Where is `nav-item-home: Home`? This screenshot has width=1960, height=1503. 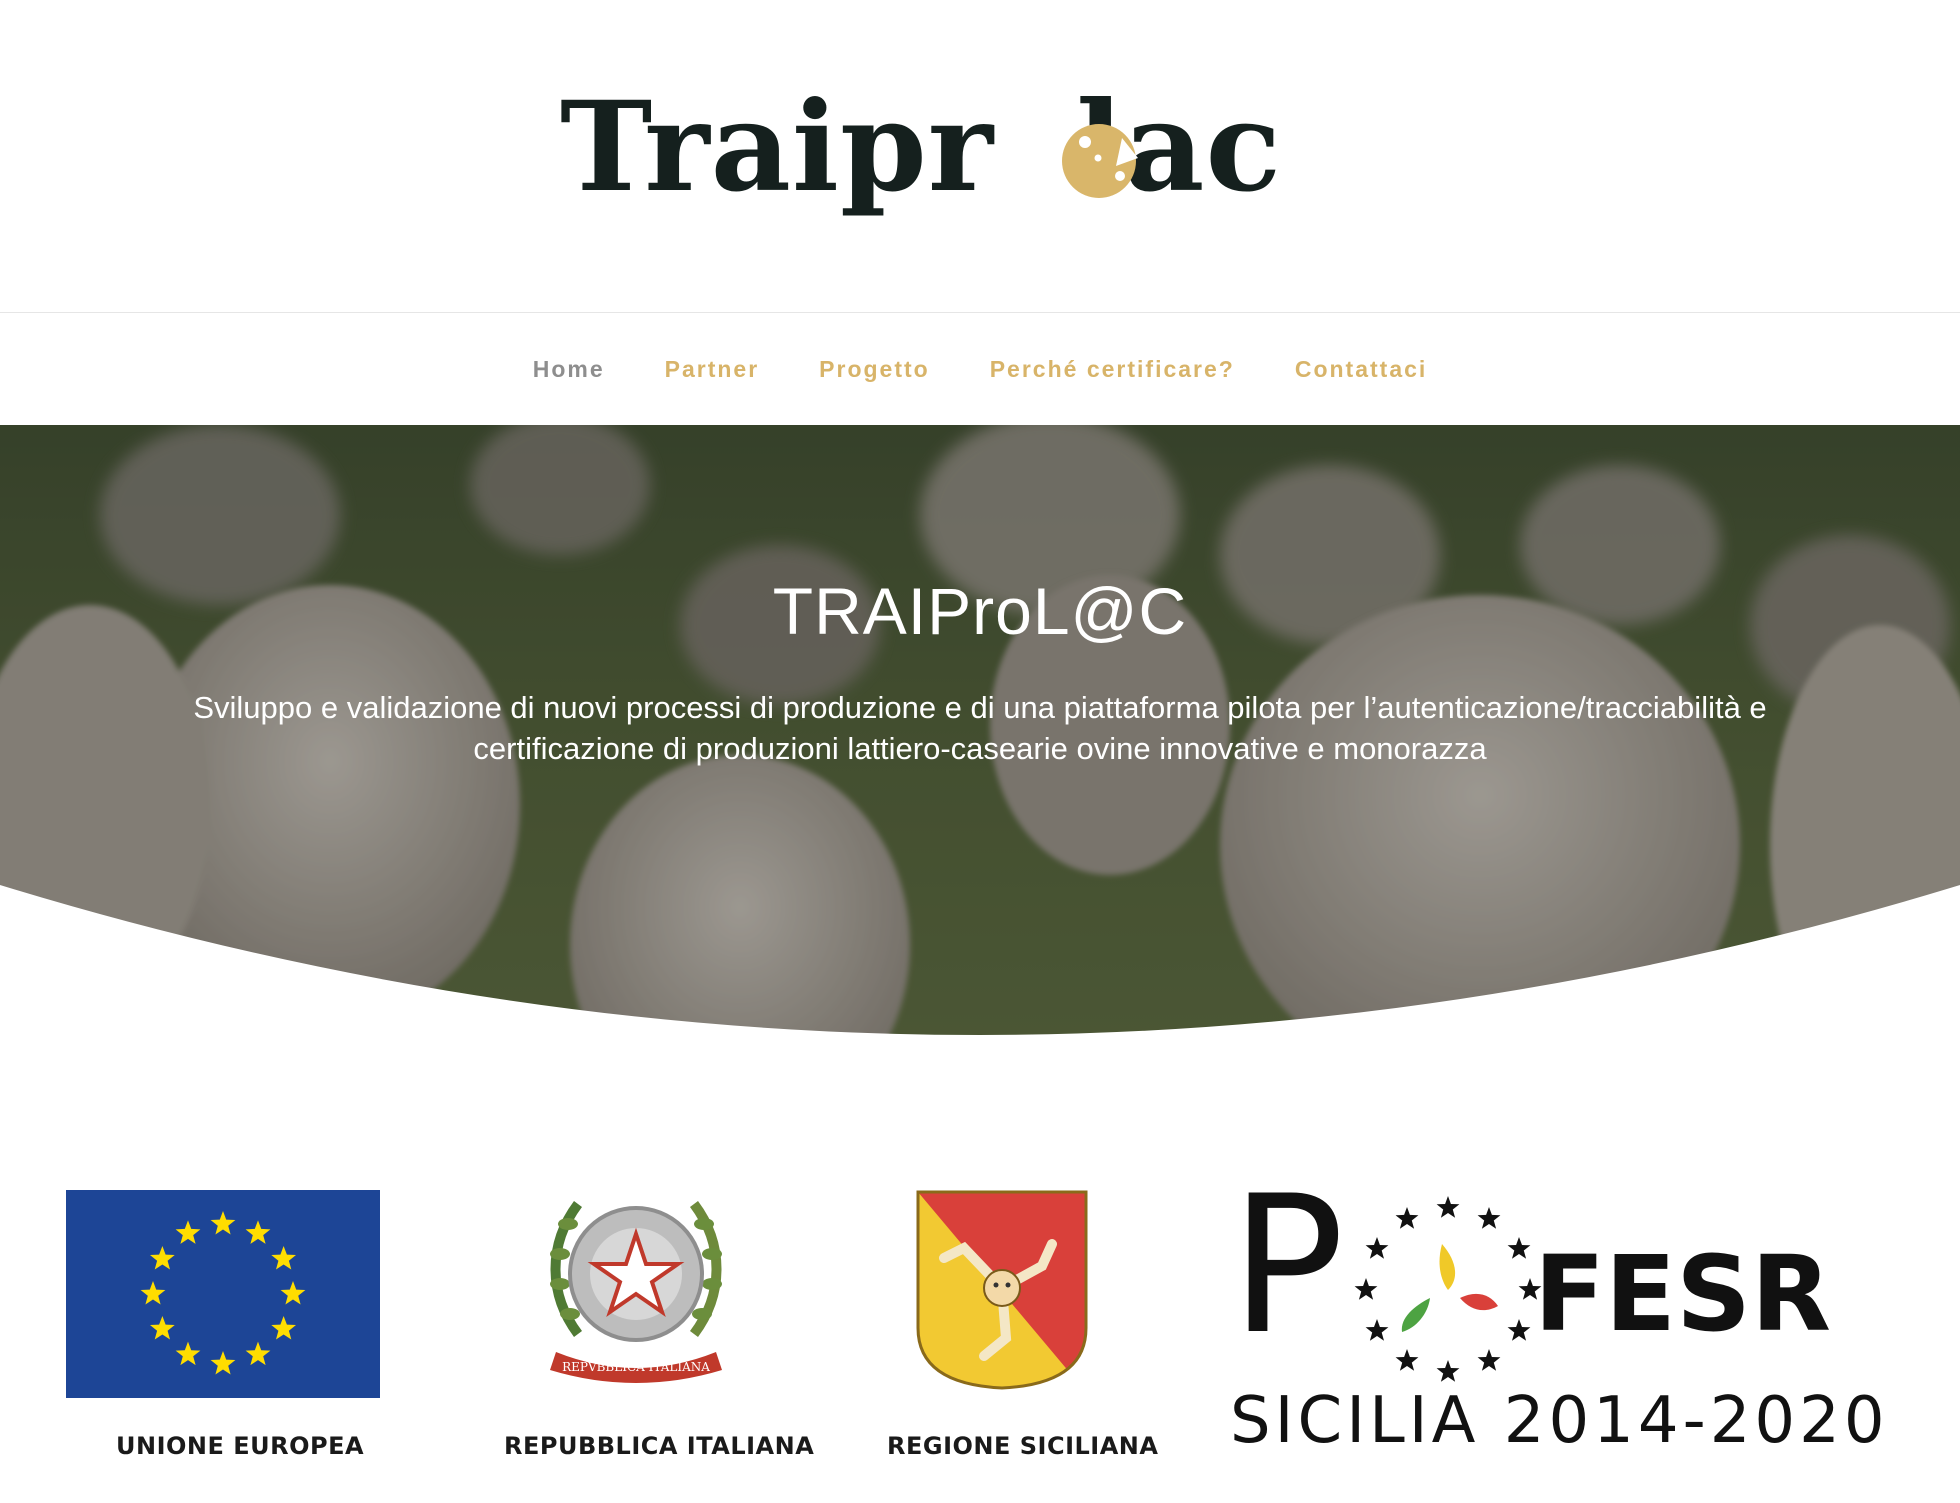
nav-item-home: Home is located at coordinates (569, 369).